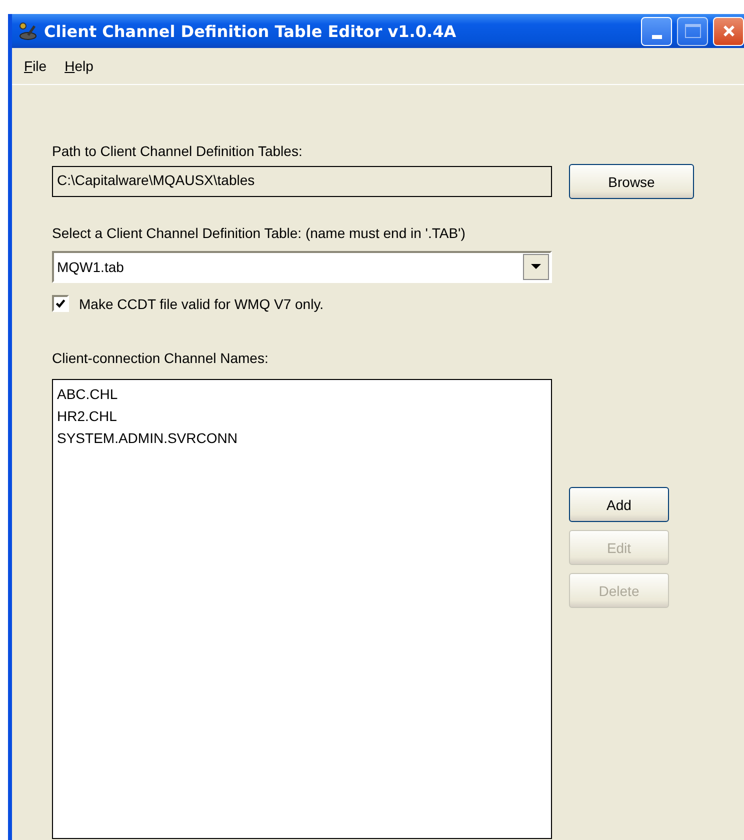  I want to click on dropdown-arrow-button, so click(536, 267).